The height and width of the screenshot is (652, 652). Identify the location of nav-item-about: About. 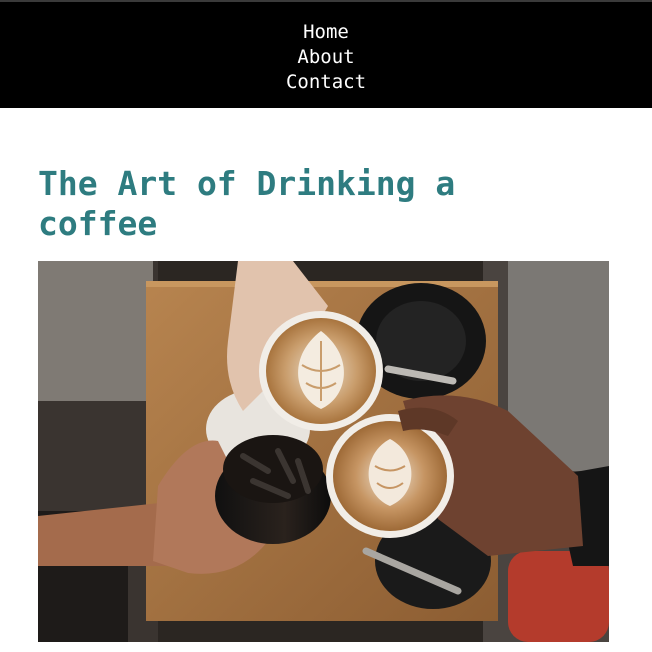
(326, 57).